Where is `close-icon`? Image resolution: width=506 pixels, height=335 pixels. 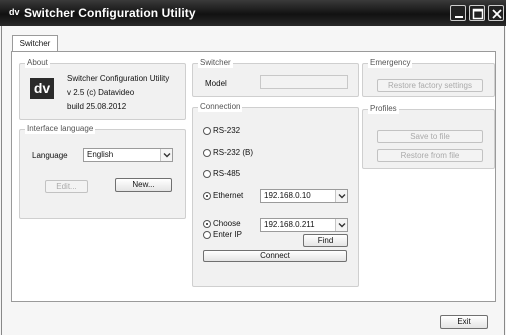
close-icon is located at coordinates (497, 14).